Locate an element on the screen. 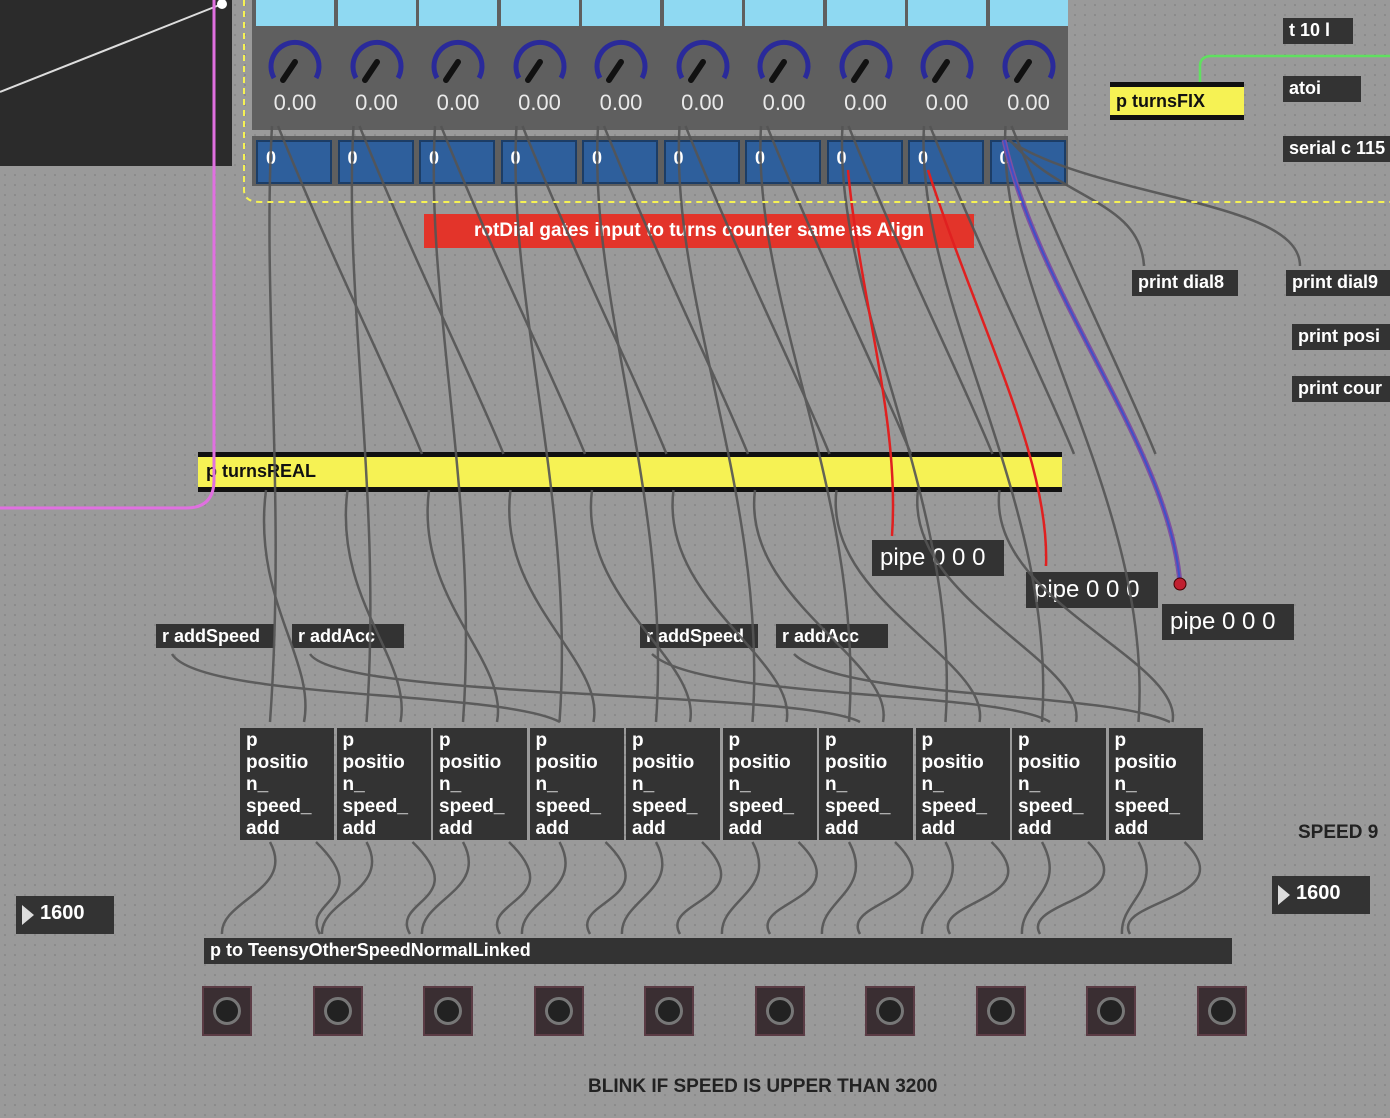 The image size is (1390, 1118). turns-real-subpatch: p turnsREAL is located at coordinates (630, 472).